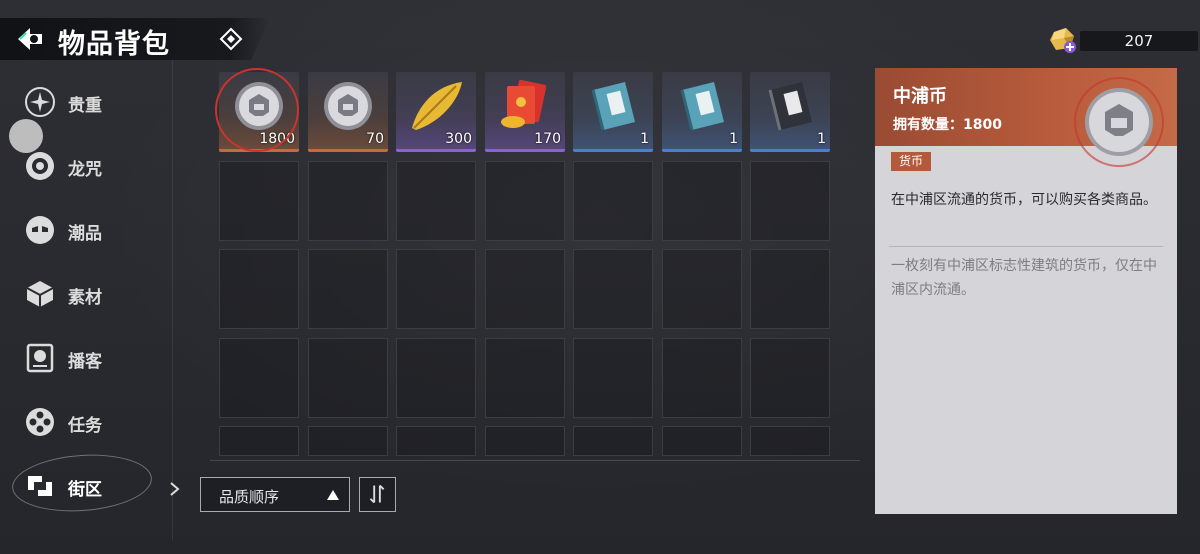 The height and width of the screenshot is (554, 1200). What do you see at coordinates (30, 39) in the screenshot?
I see `back-icon` at bounding box center [30, 39].